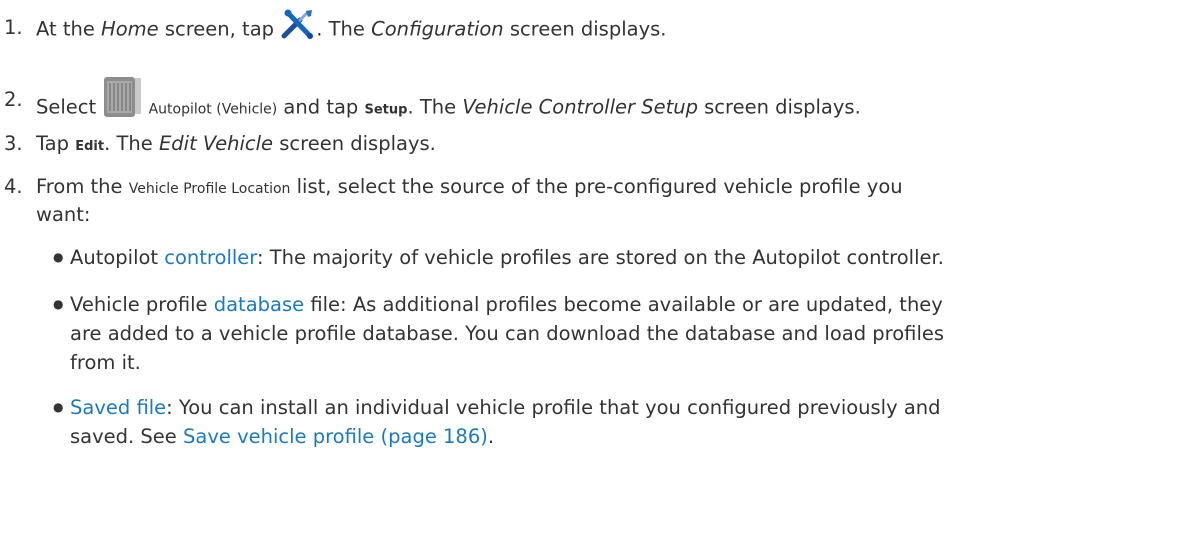 This screenshot has height=533, width=1188. Describe the element at coordinates (386, 110) in the screenshot. I see `setup-button-label: Setup` at that location.